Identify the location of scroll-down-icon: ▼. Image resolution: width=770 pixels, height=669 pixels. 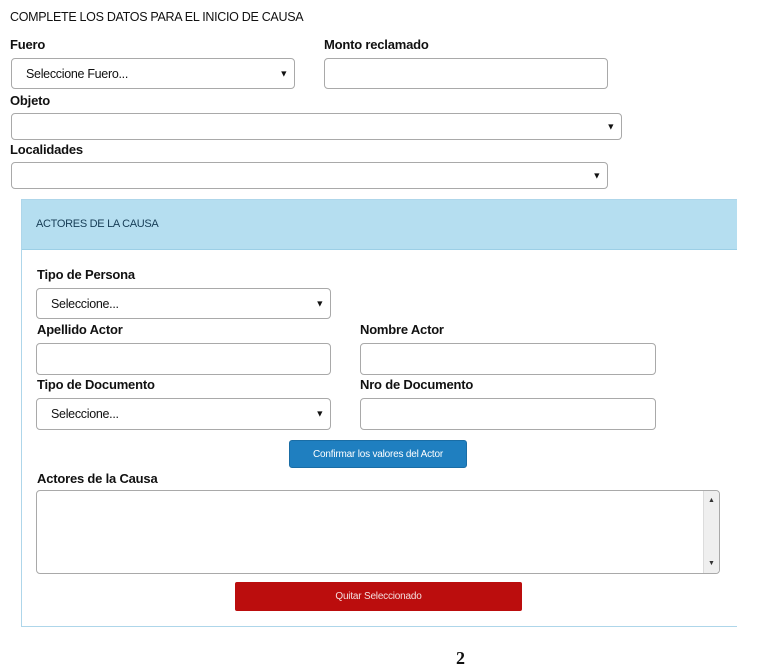
(711, 563).